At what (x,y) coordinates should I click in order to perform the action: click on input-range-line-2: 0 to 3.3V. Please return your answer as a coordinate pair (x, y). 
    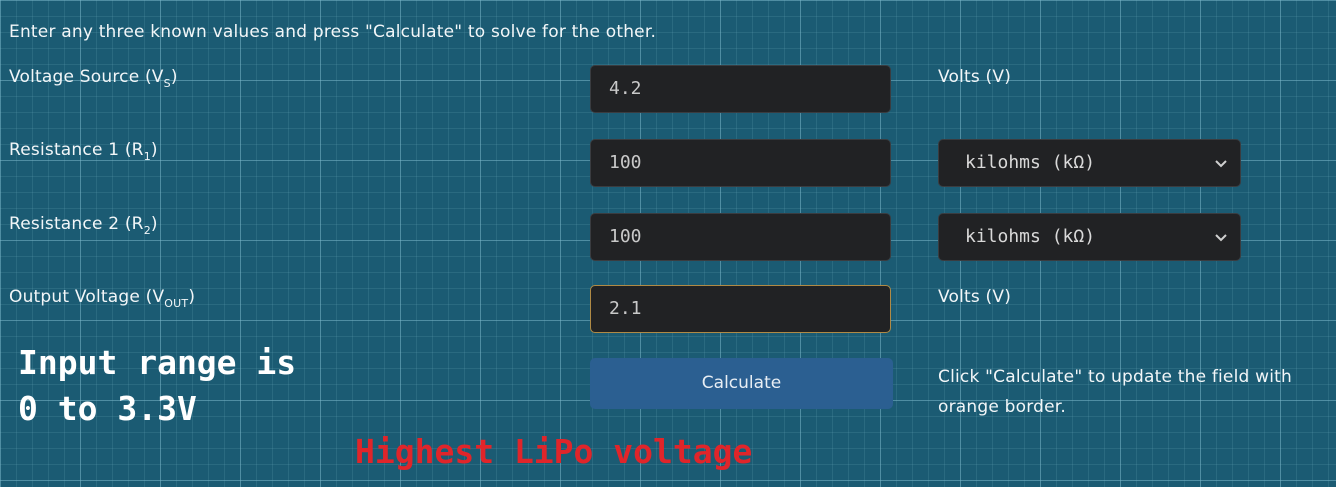
    Looking at the image, I should click on (107, 408).